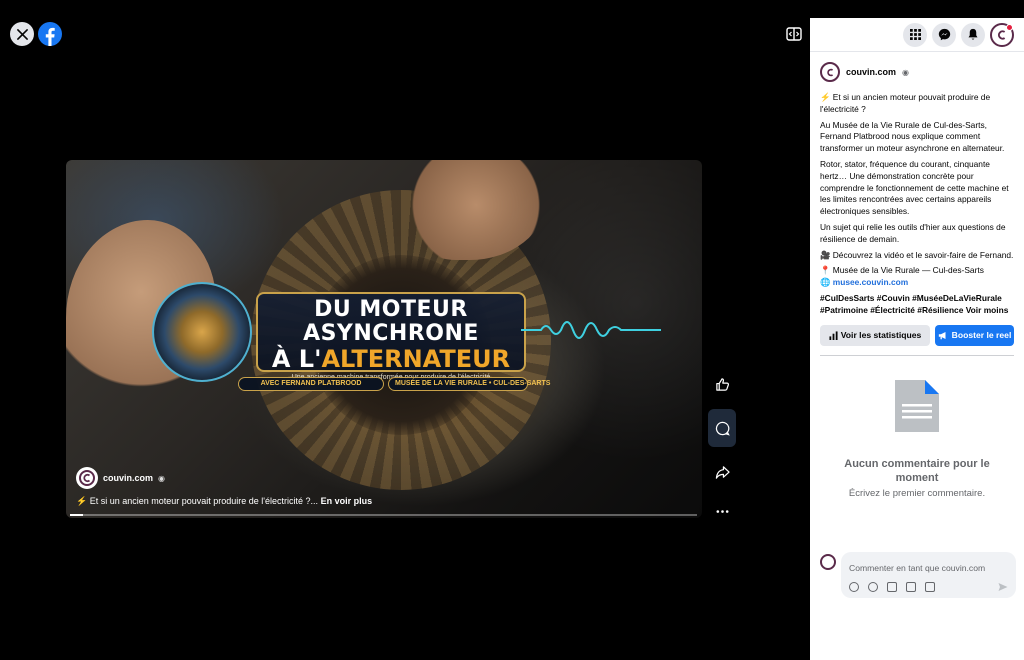  What do you see at coordinates (928, 575) in the screenshot?
I see `comment-box` at bounding box center [928, 575].